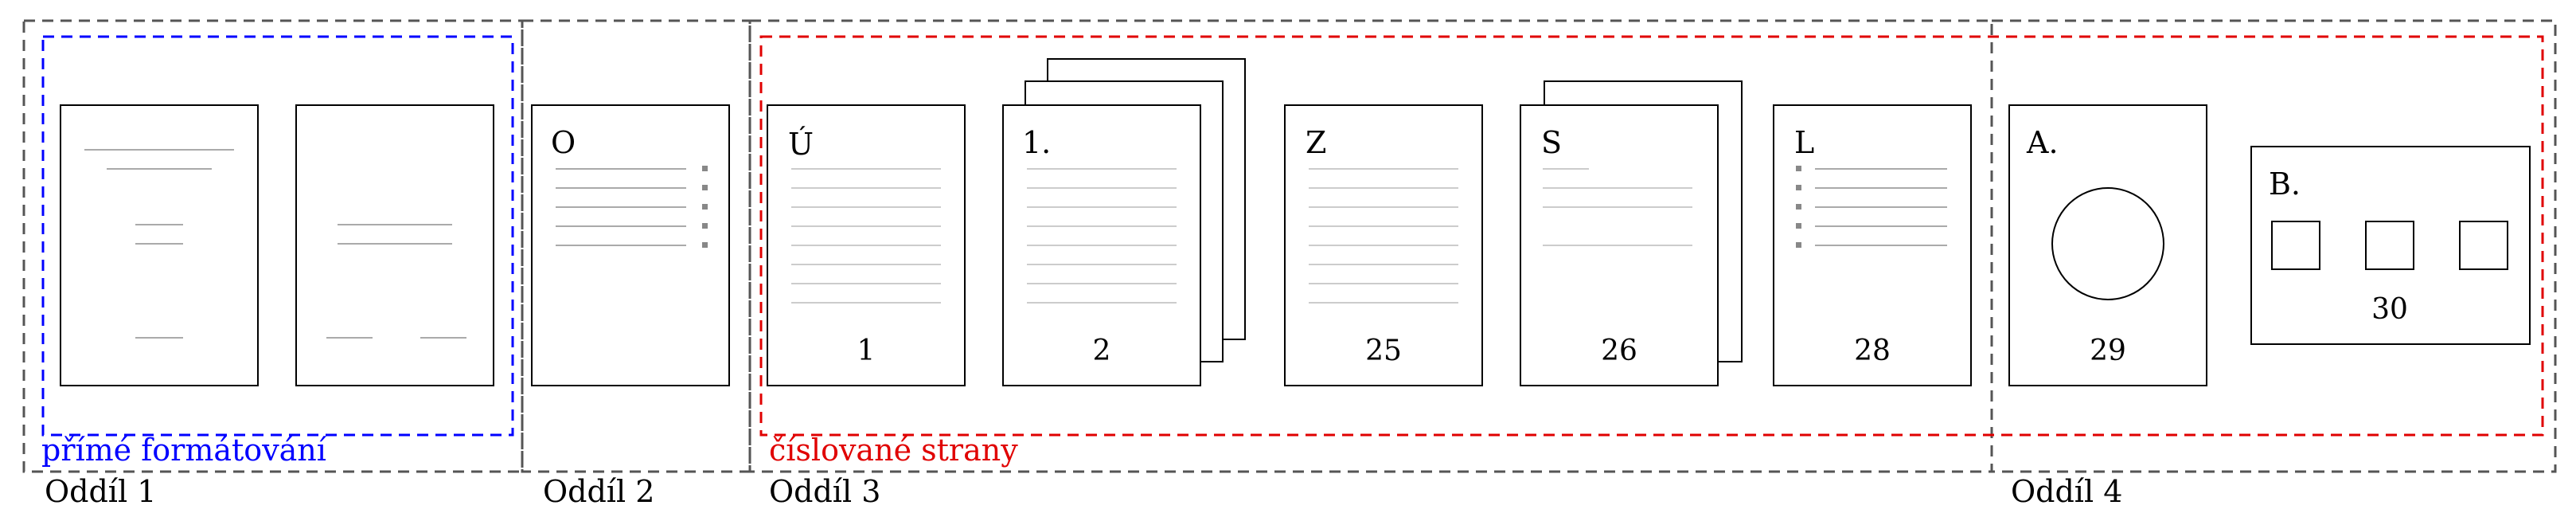 This screenshot has width=2576, height=521. I want to click on section-2-label: Oddíl 2, so click(598, 491).